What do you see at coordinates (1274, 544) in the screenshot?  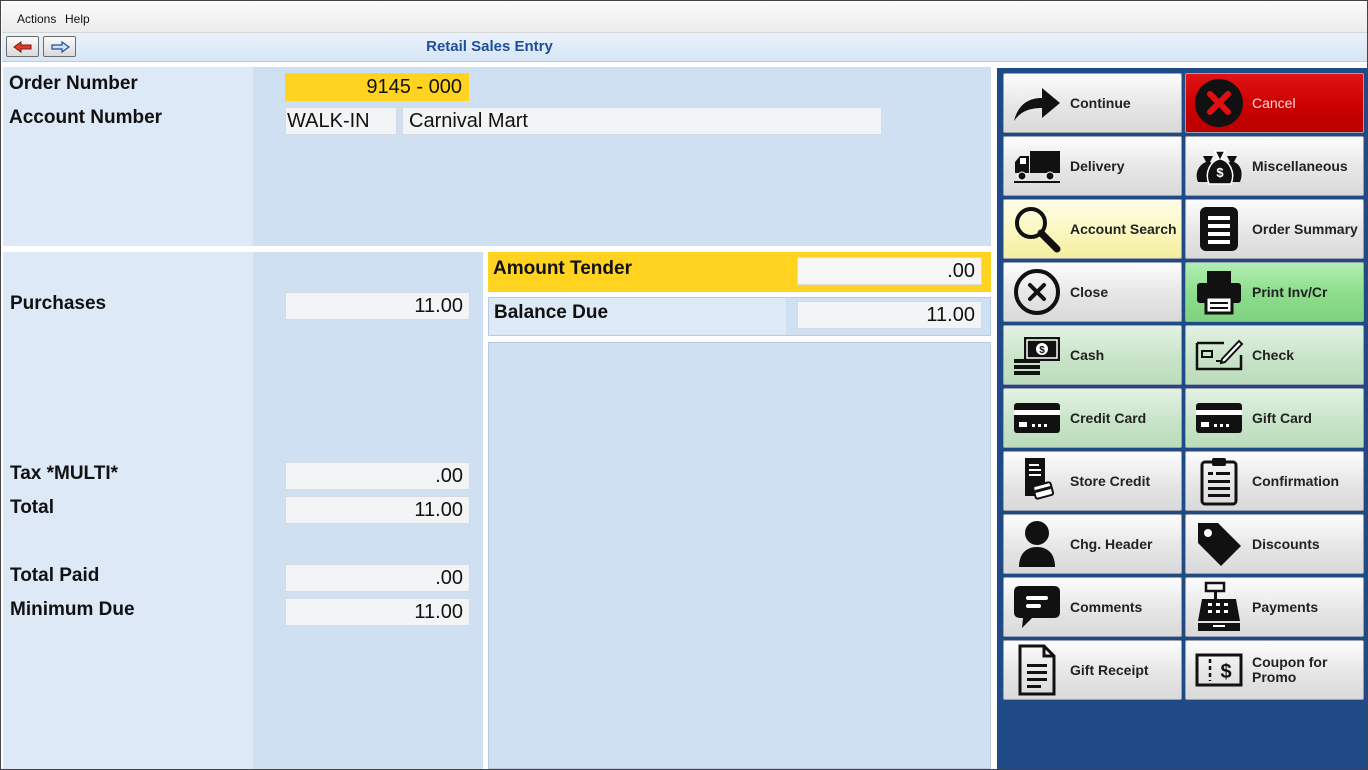 I see `discounts-button: Discounts` at bounding box center [1274, 544].